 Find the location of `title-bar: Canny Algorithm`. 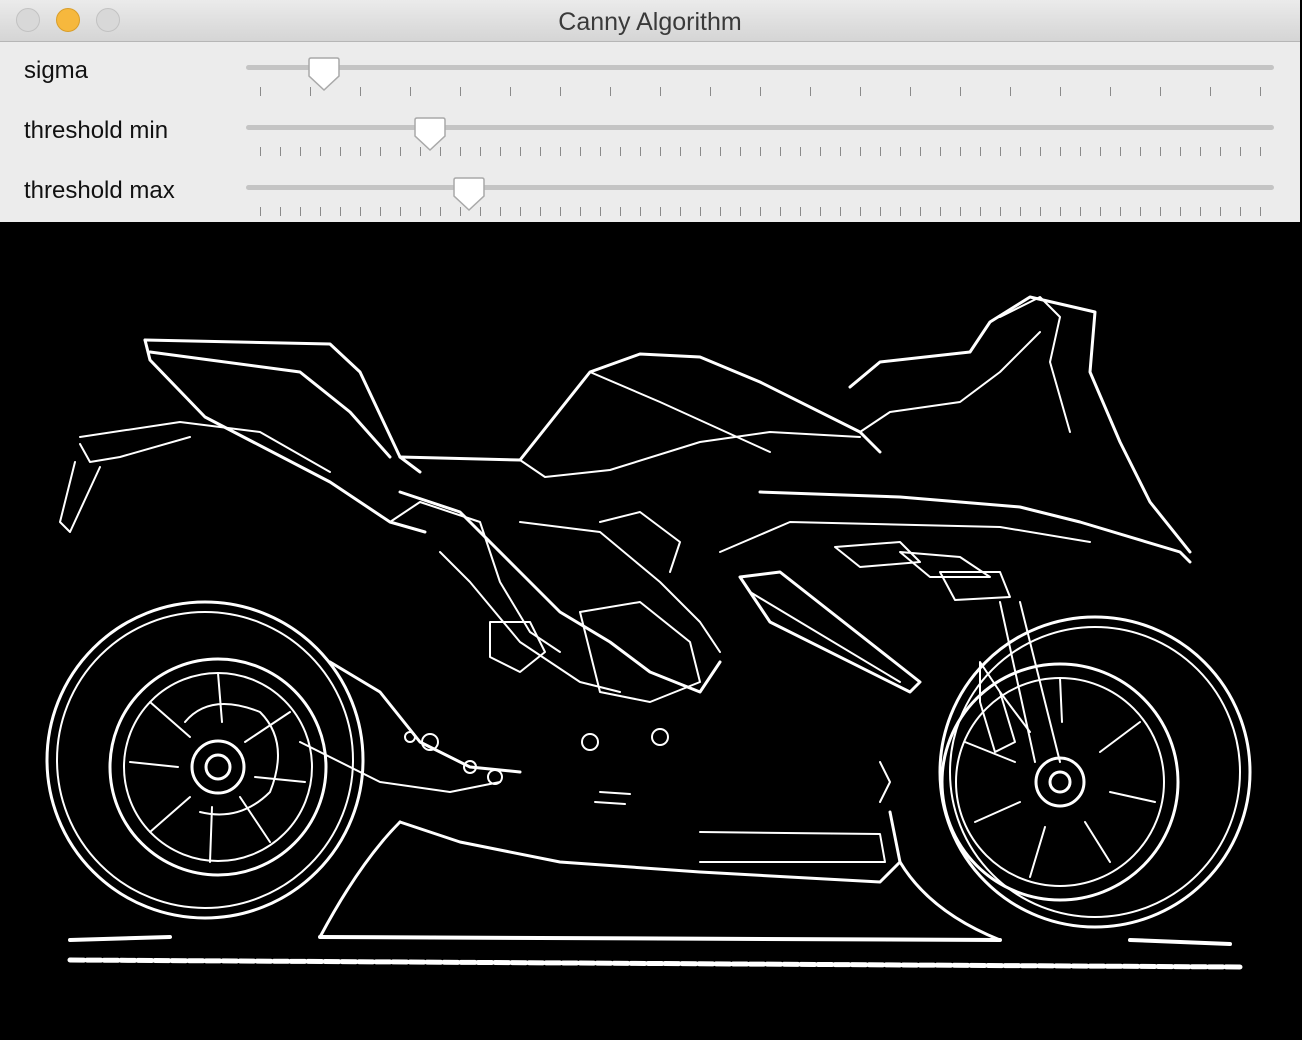

title-bar: Canny Algorithm is located at coordinates (650, 21).